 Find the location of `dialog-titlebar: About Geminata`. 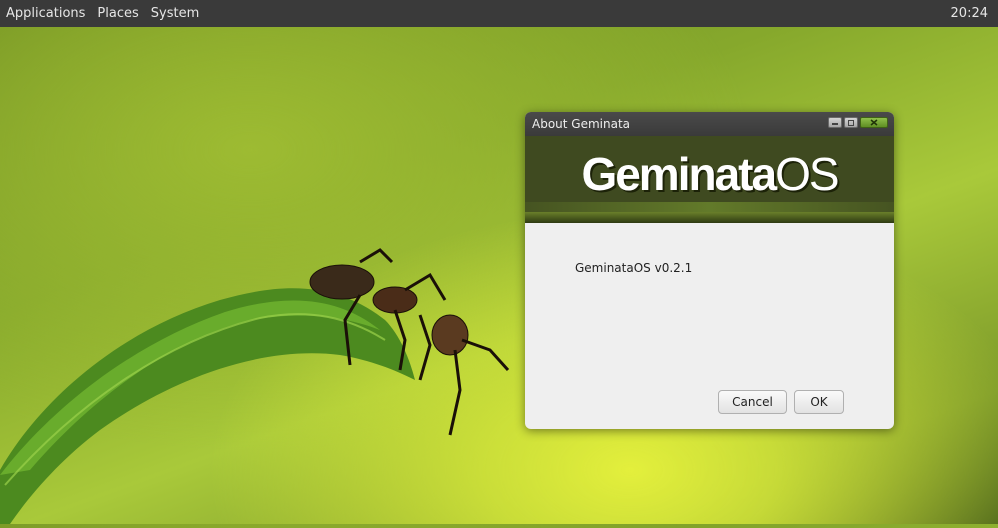

dialog-titlebar: About Geminata is located at coordinates (709, 124).